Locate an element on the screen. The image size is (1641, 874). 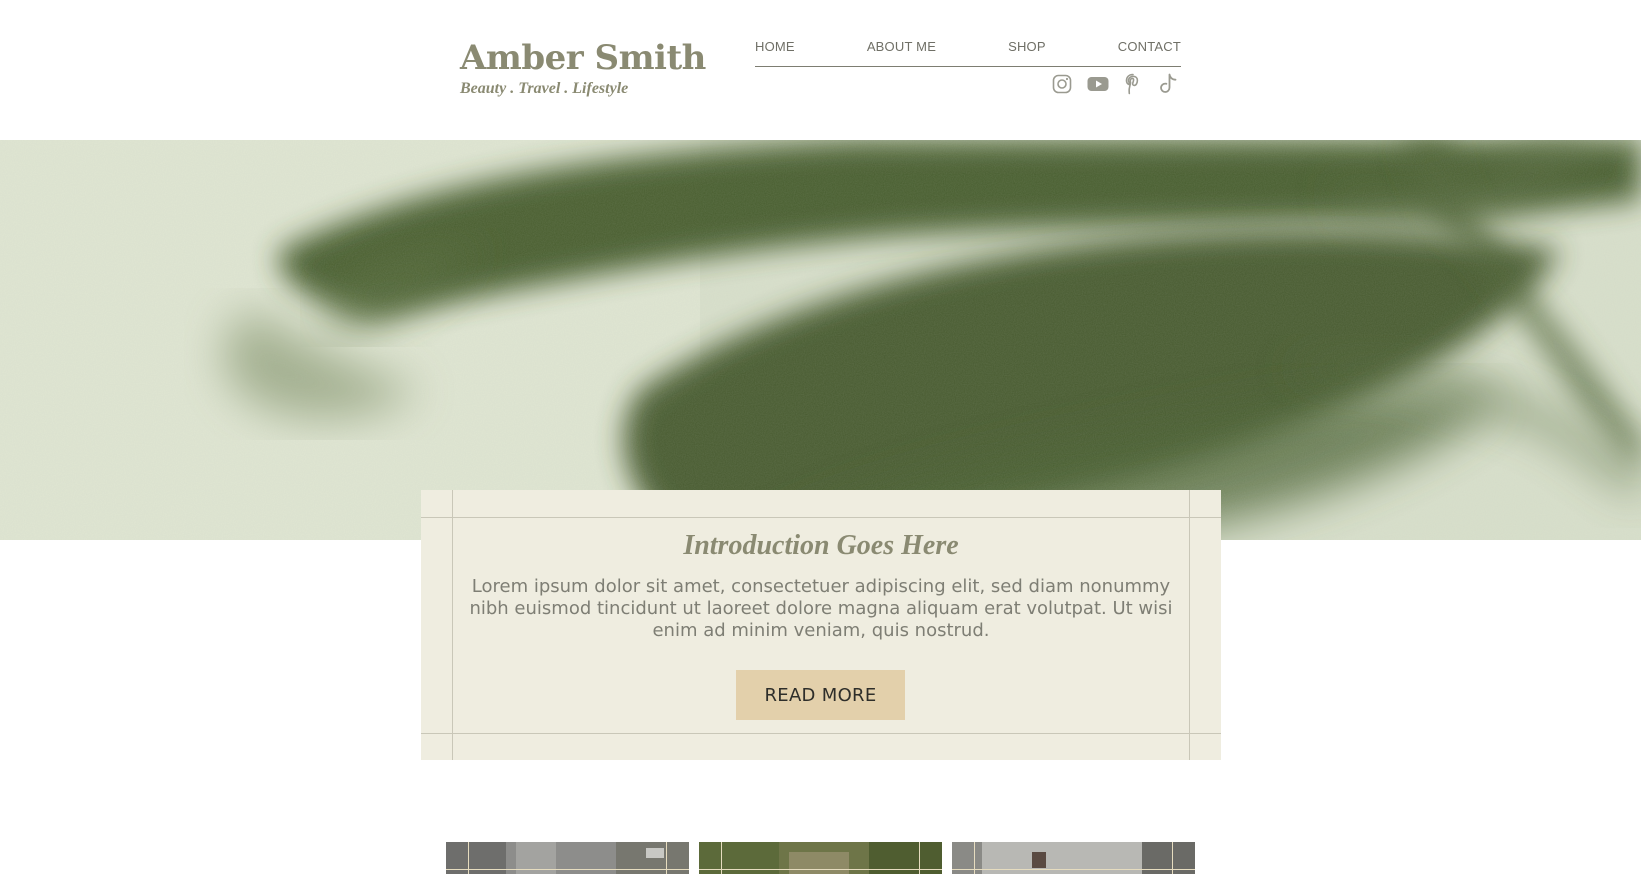
card-frame-line-bottom is located at coordinates (821, 733).